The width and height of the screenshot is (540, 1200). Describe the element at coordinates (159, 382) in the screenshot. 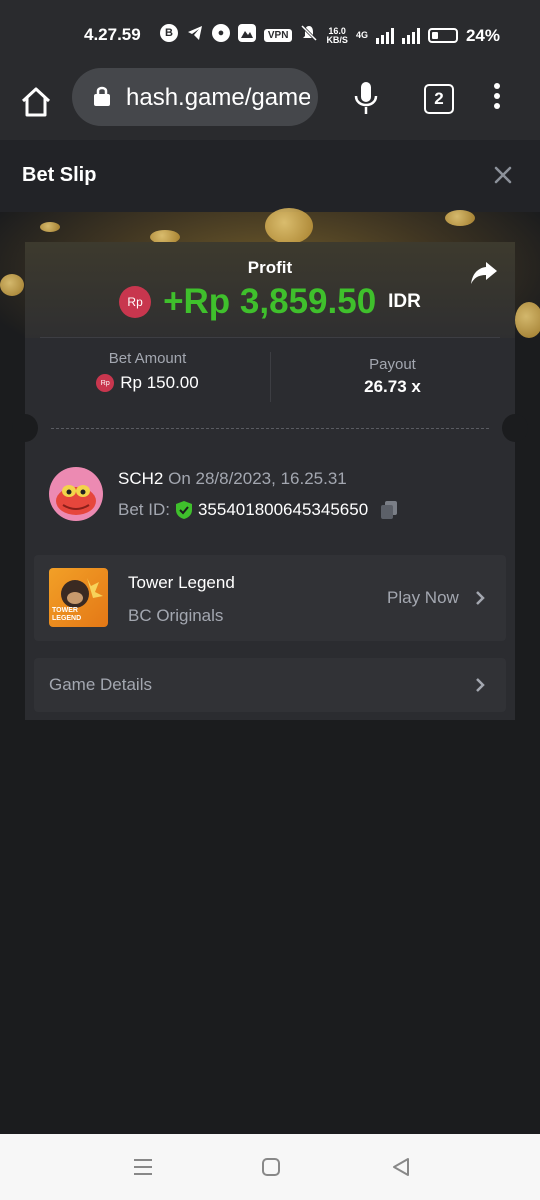

I see `bet-amount-value: Rp 150.00` at that location.